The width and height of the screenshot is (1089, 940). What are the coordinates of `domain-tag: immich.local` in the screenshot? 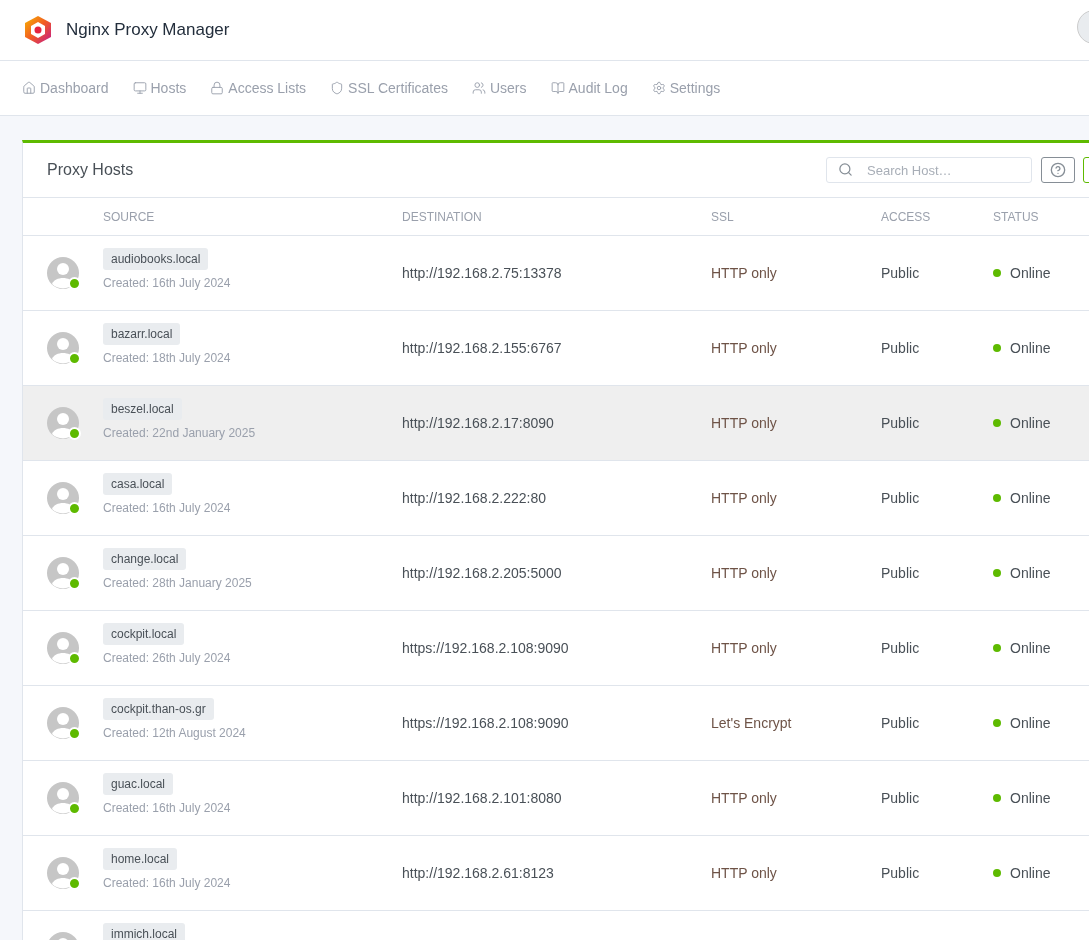 It's located at (144, 931).